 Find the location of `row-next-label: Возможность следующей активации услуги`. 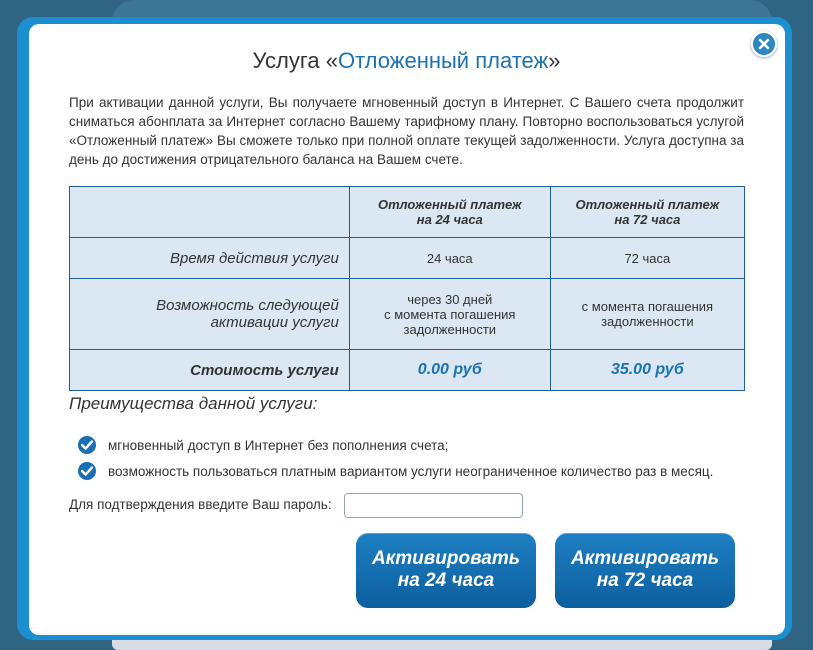

row-next-label: Возможность следующей активации услуги is located at coordinates (209, 314).